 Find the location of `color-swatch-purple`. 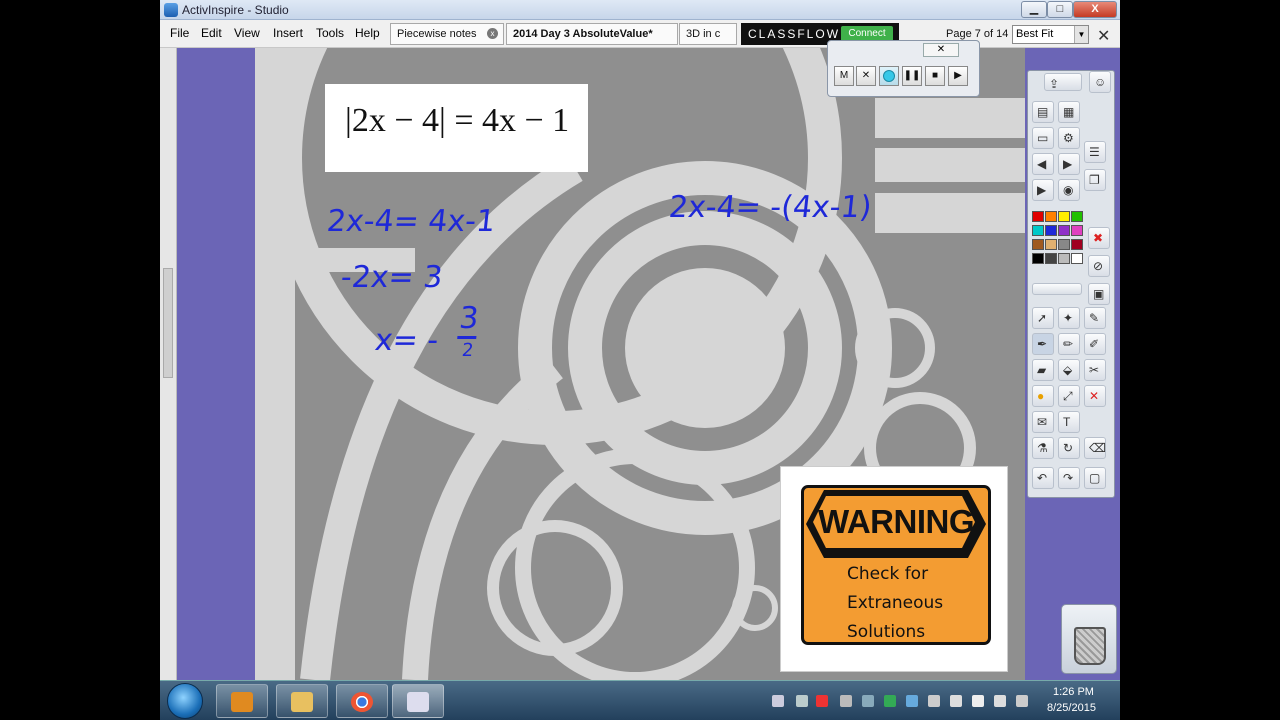

color-swatch-purple is located at coordinates (1064, 230).